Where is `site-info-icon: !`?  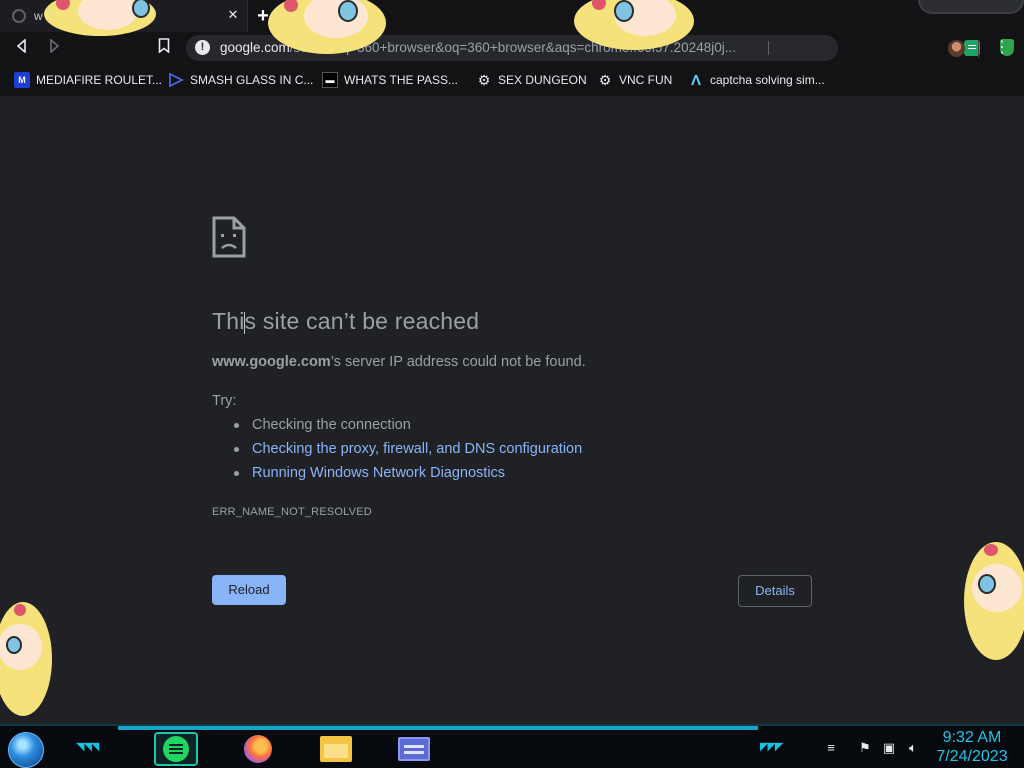
site-info-icon: ! is located at coordinates (202, 47).